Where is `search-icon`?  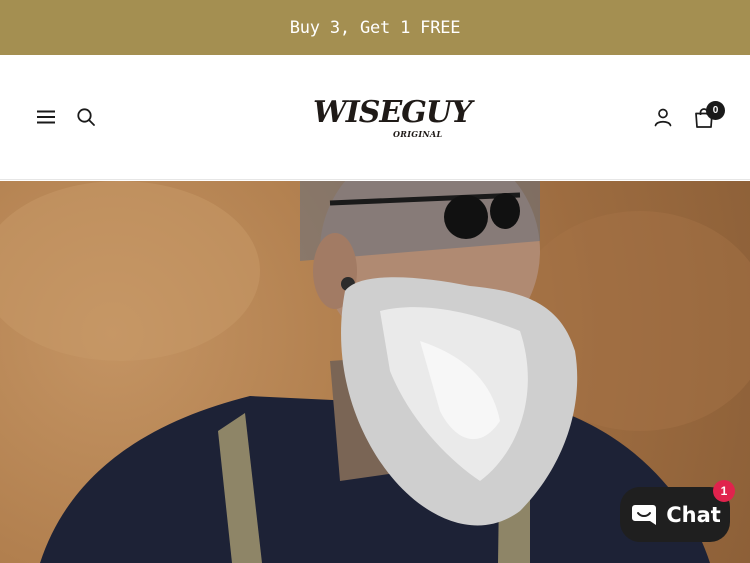
search-icon is located at coordinates (86, 117).